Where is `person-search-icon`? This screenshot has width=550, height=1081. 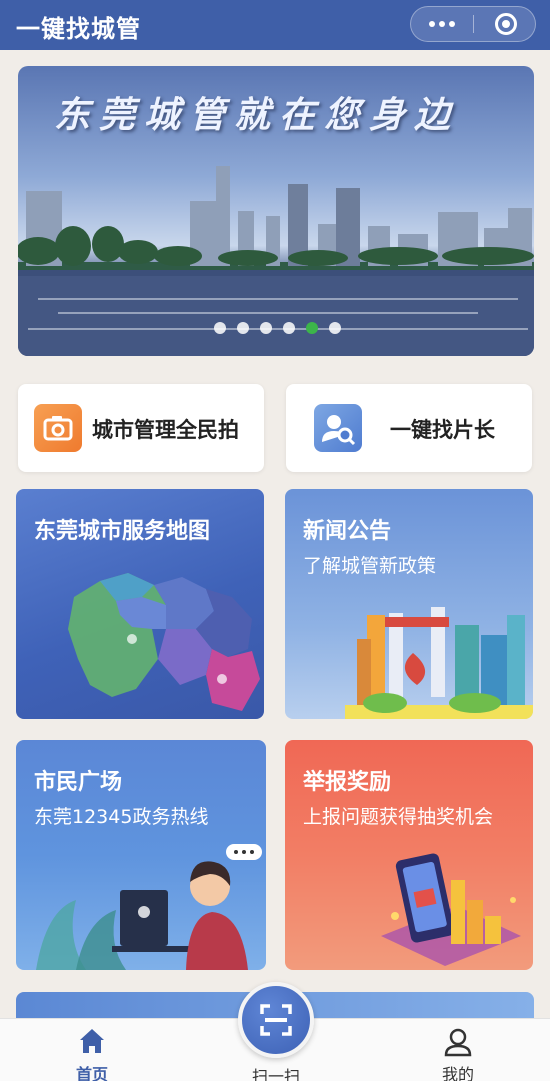
person-search-icon is located at coordinates (338, 428).